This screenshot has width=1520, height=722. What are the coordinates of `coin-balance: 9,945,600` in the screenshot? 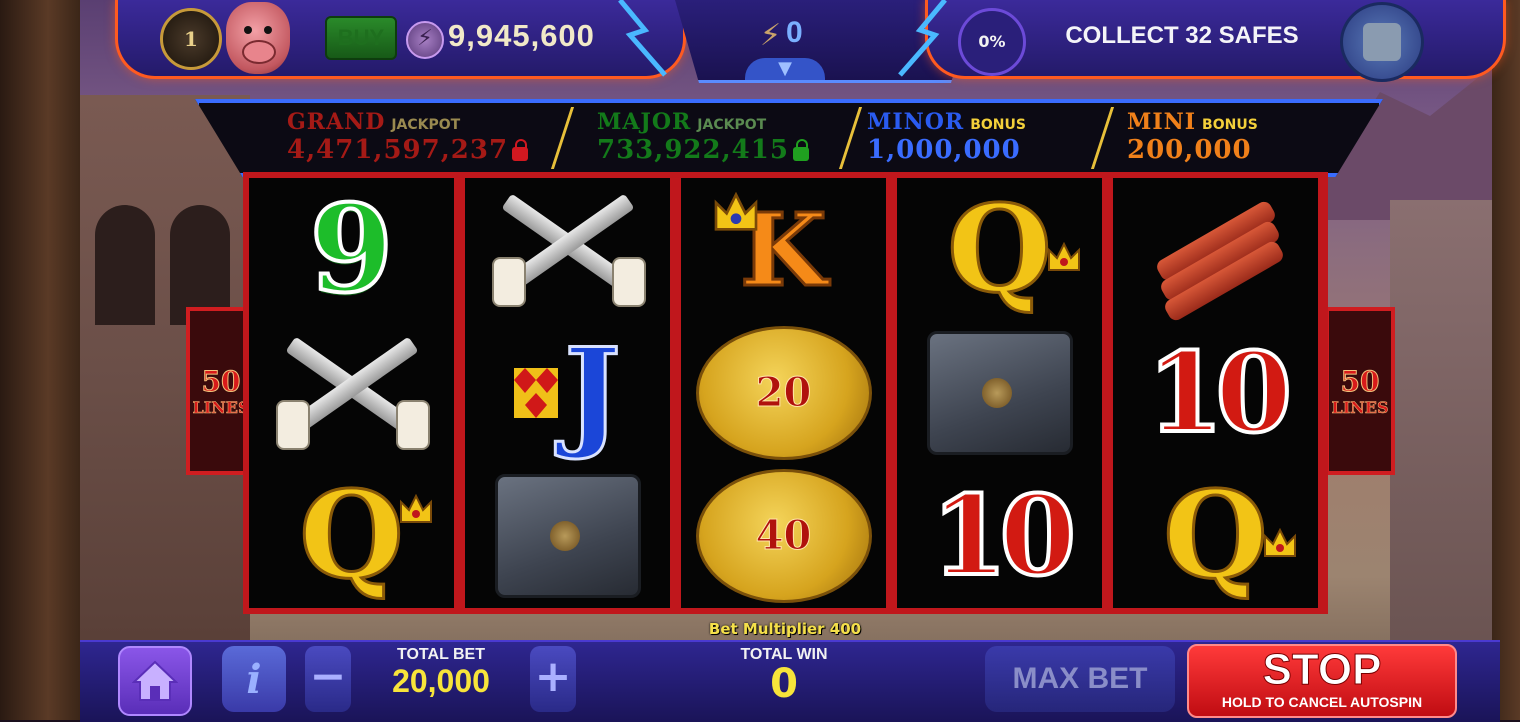 It's located at (521, 35).